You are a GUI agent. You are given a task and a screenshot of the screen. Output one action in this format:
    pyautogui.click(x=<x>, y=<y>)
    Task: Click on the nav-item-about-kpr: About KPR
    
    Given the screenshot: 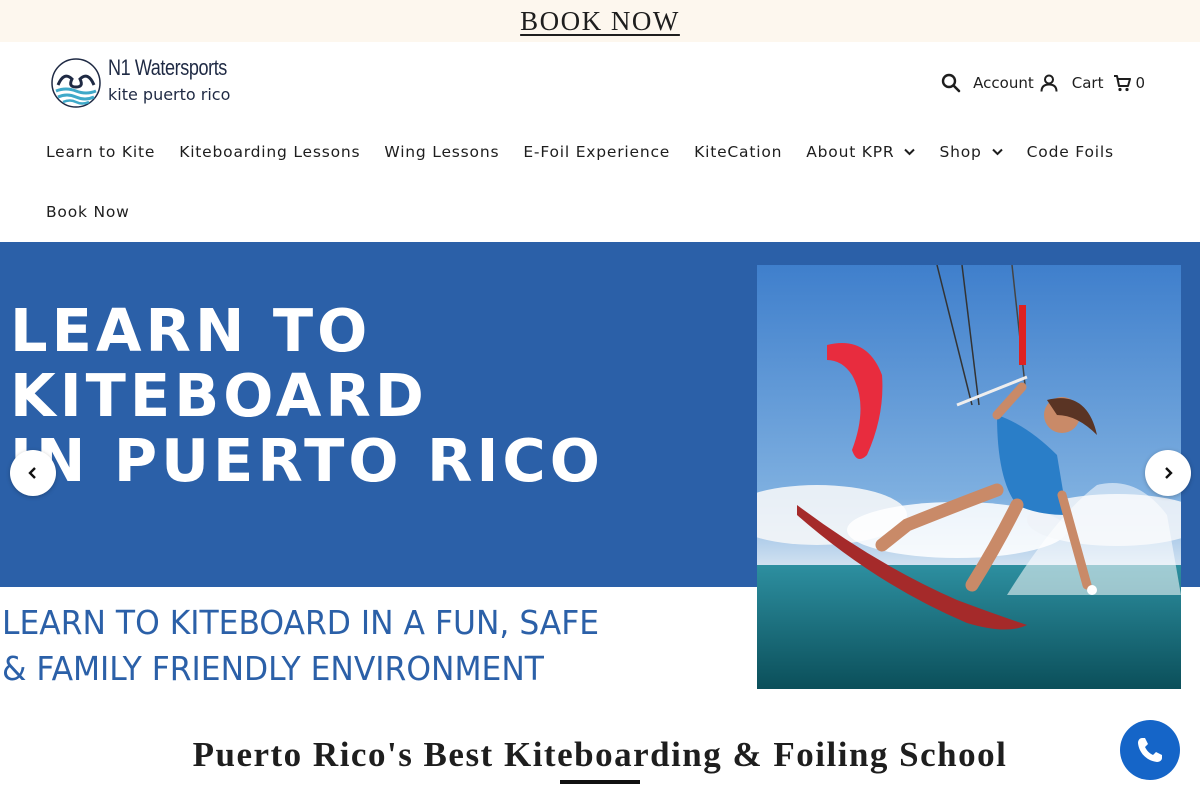 What is the action you would take?
    pyautogui.click(x=861, y=152)
    